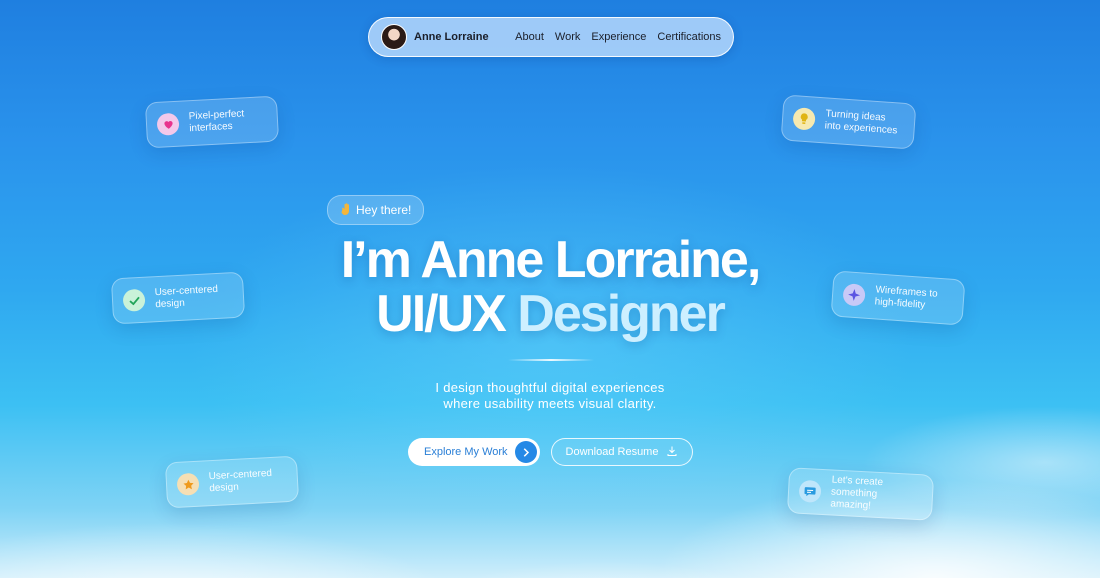  Describe the element at coordinates (550, 387) in the screenshot. I see `hero-subtitle-line1: I design thoughtful digital experiences` at that location.